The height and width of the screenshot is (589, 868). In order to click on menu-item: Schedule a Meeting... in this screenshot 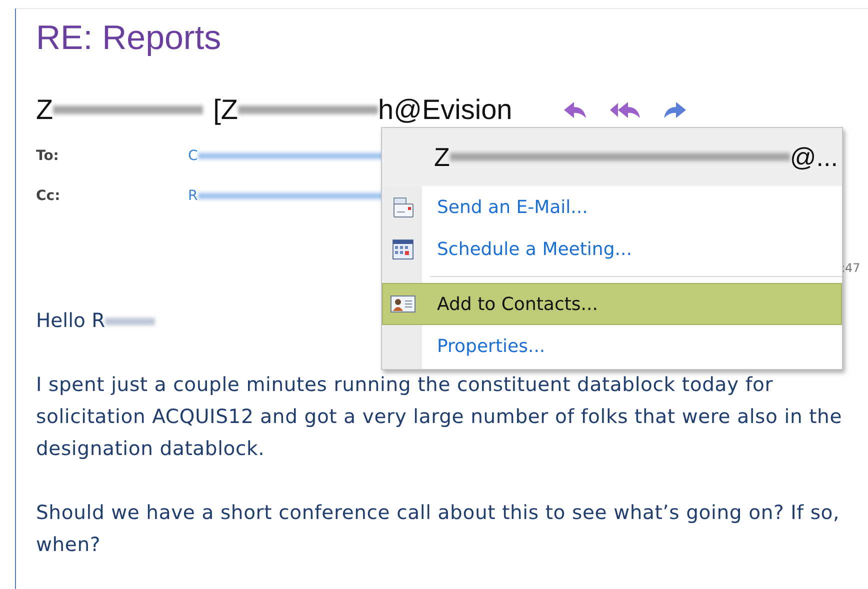, I will do `click(612, 249)`.